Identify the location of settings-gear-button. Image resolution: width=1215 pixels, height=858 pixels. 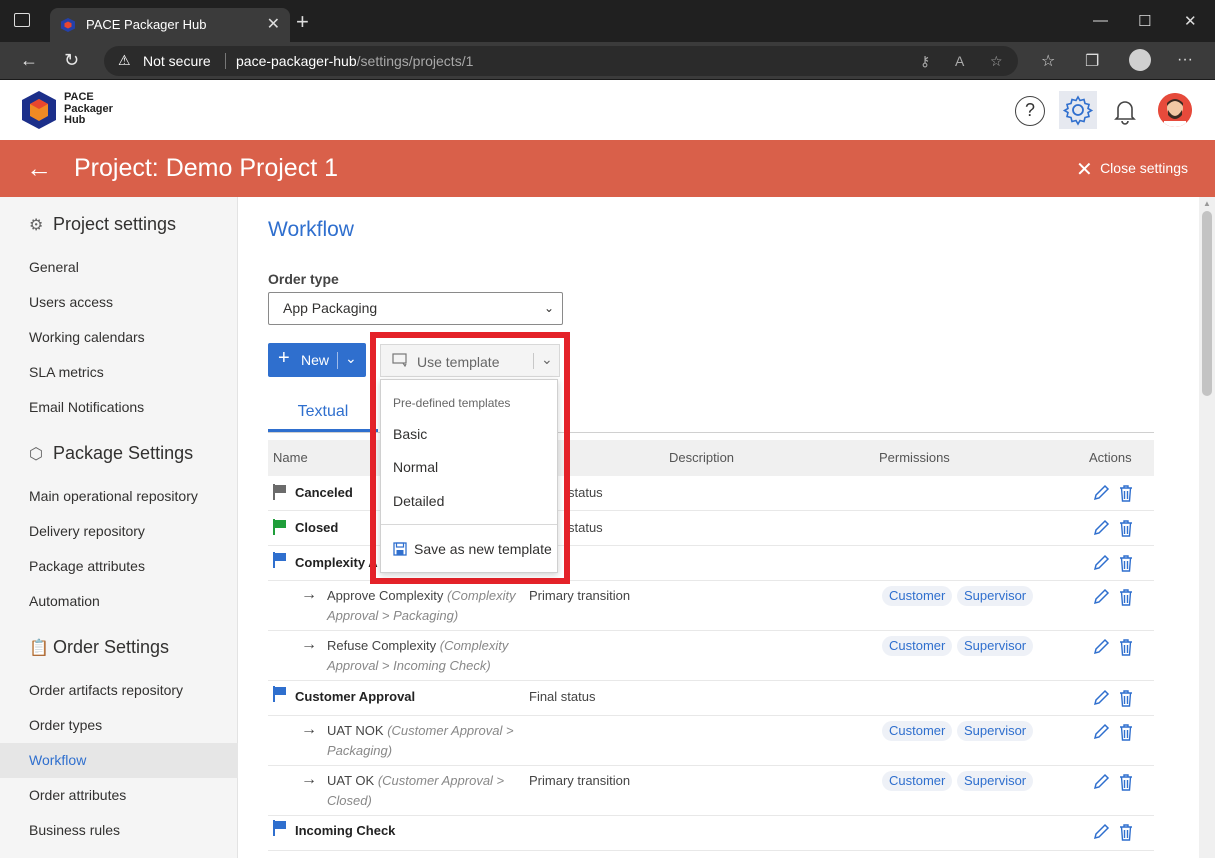
(1078, 110).